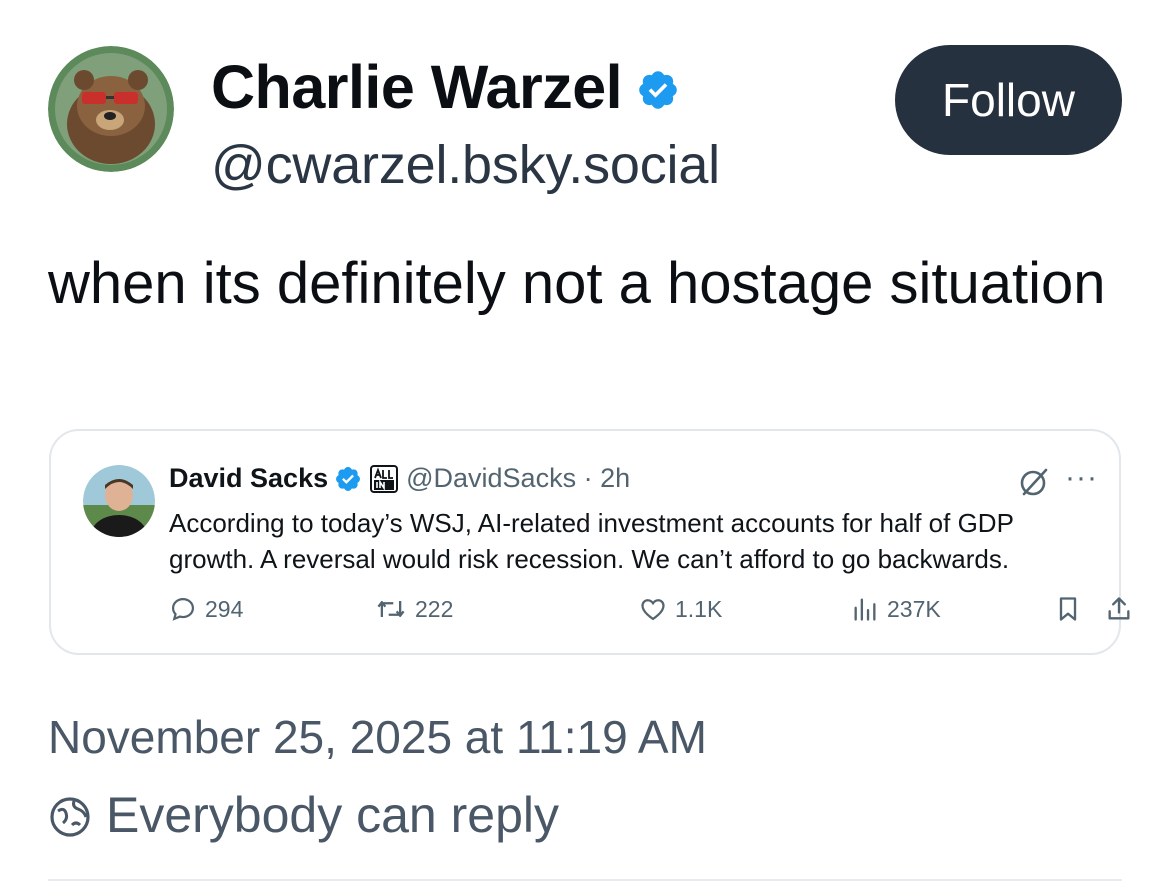 Image resolution: width=1170 pixels, height=889 pixels. What do you see at coordinates (699, 608) in the screenshot?
I see `like-count: 1.1K` at bounding box center [699, 608].